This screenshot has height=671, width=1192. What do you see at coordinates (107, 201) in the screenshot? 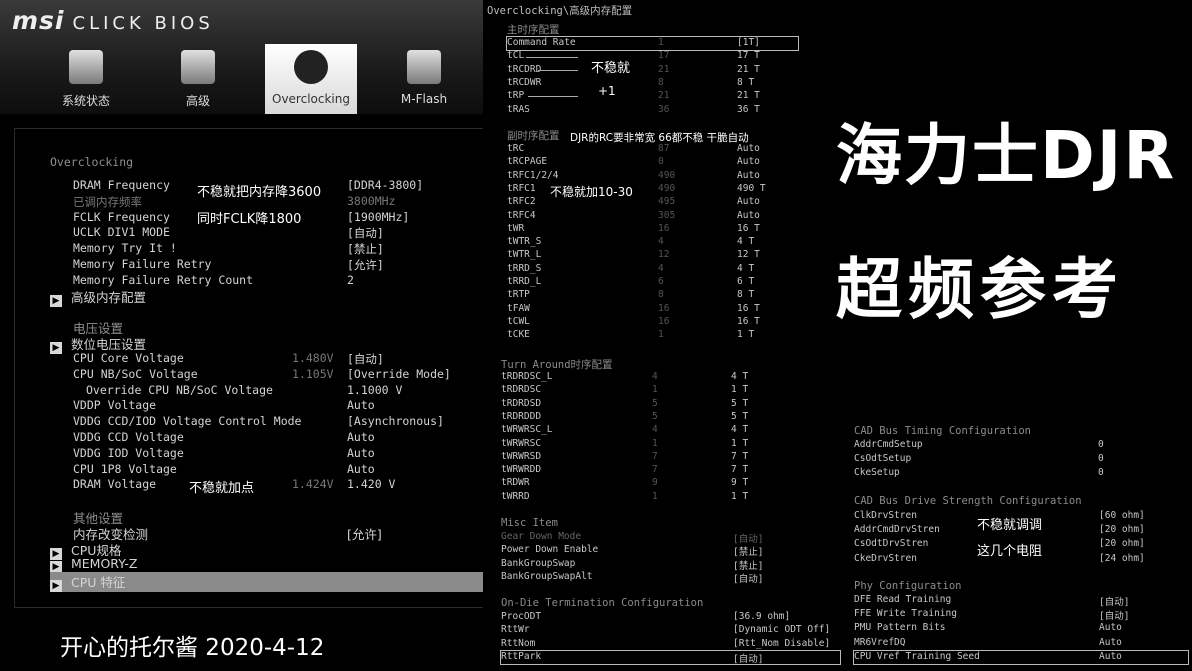
I see `setting-key: 已调内存频率` at bounding box center [107, 201].